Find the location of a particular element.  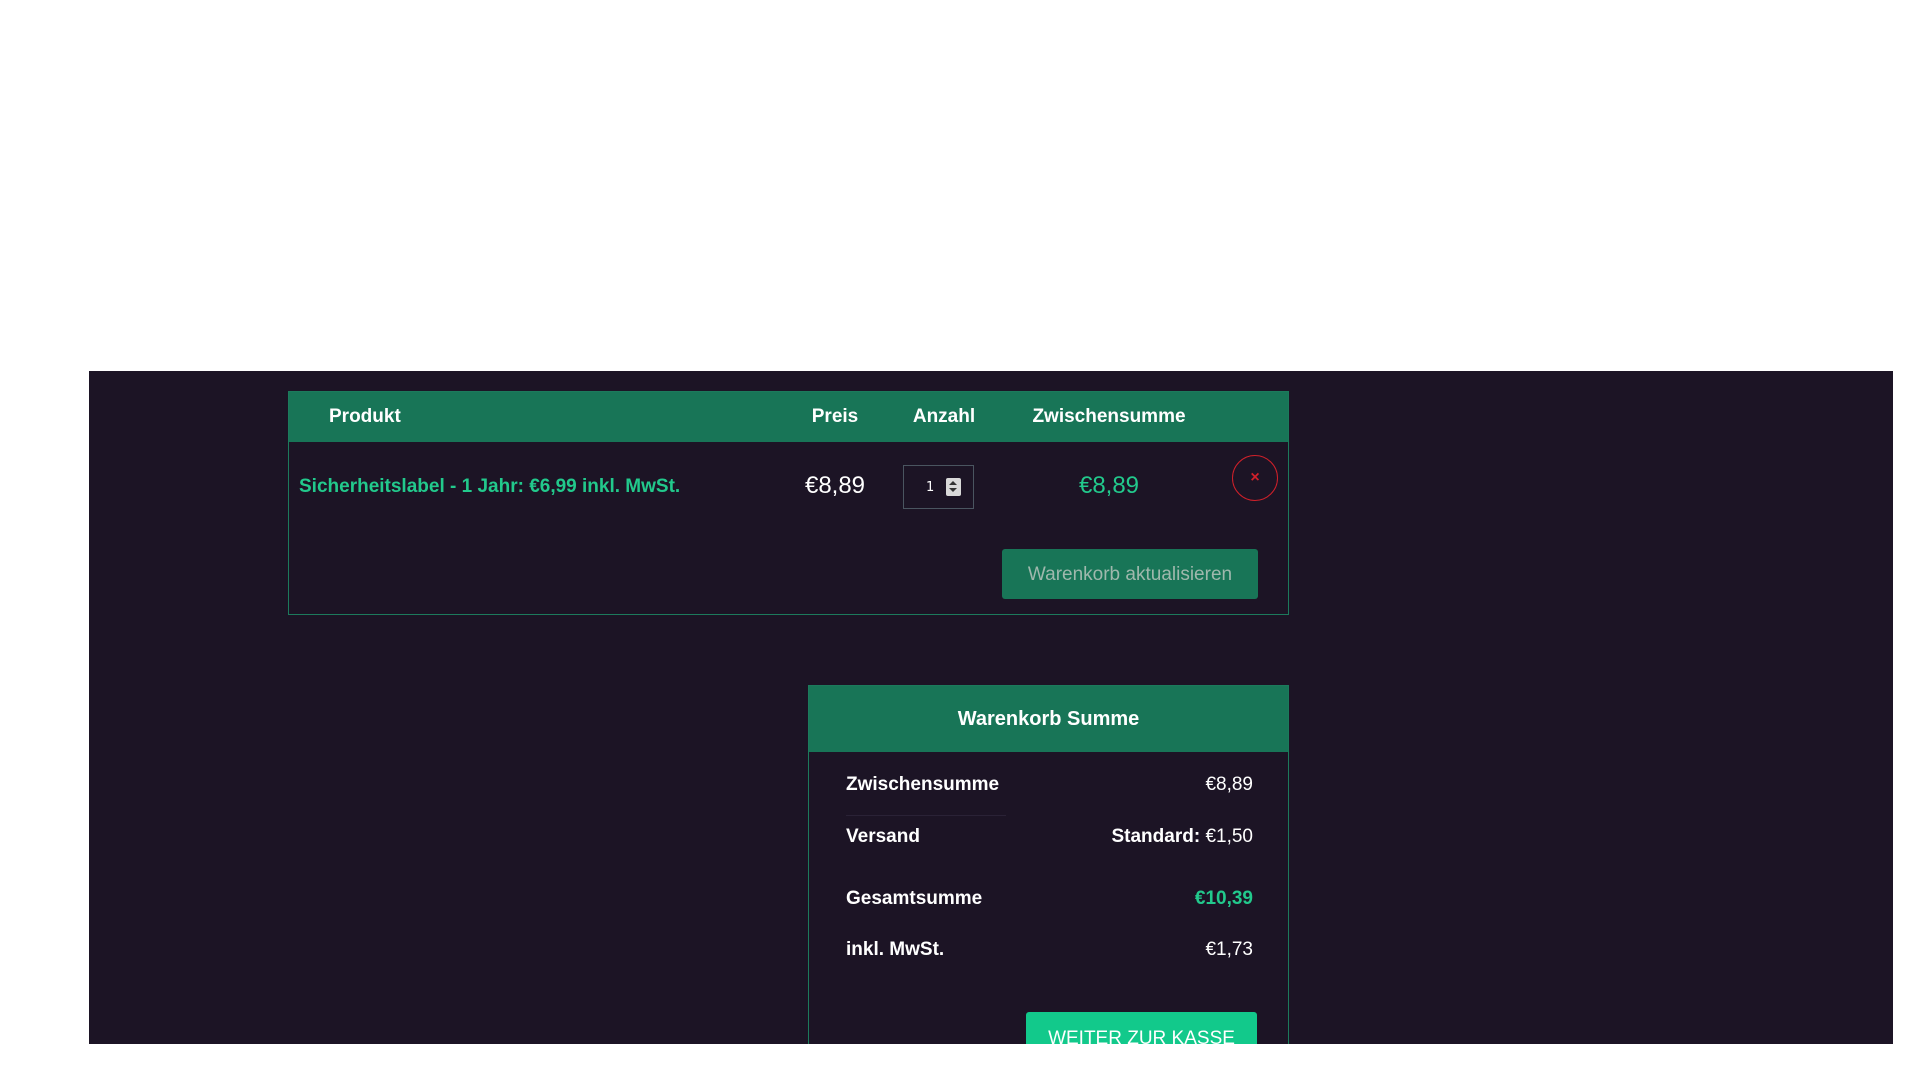

tax-value: €1,73 is located at coordinates (1229, 949).